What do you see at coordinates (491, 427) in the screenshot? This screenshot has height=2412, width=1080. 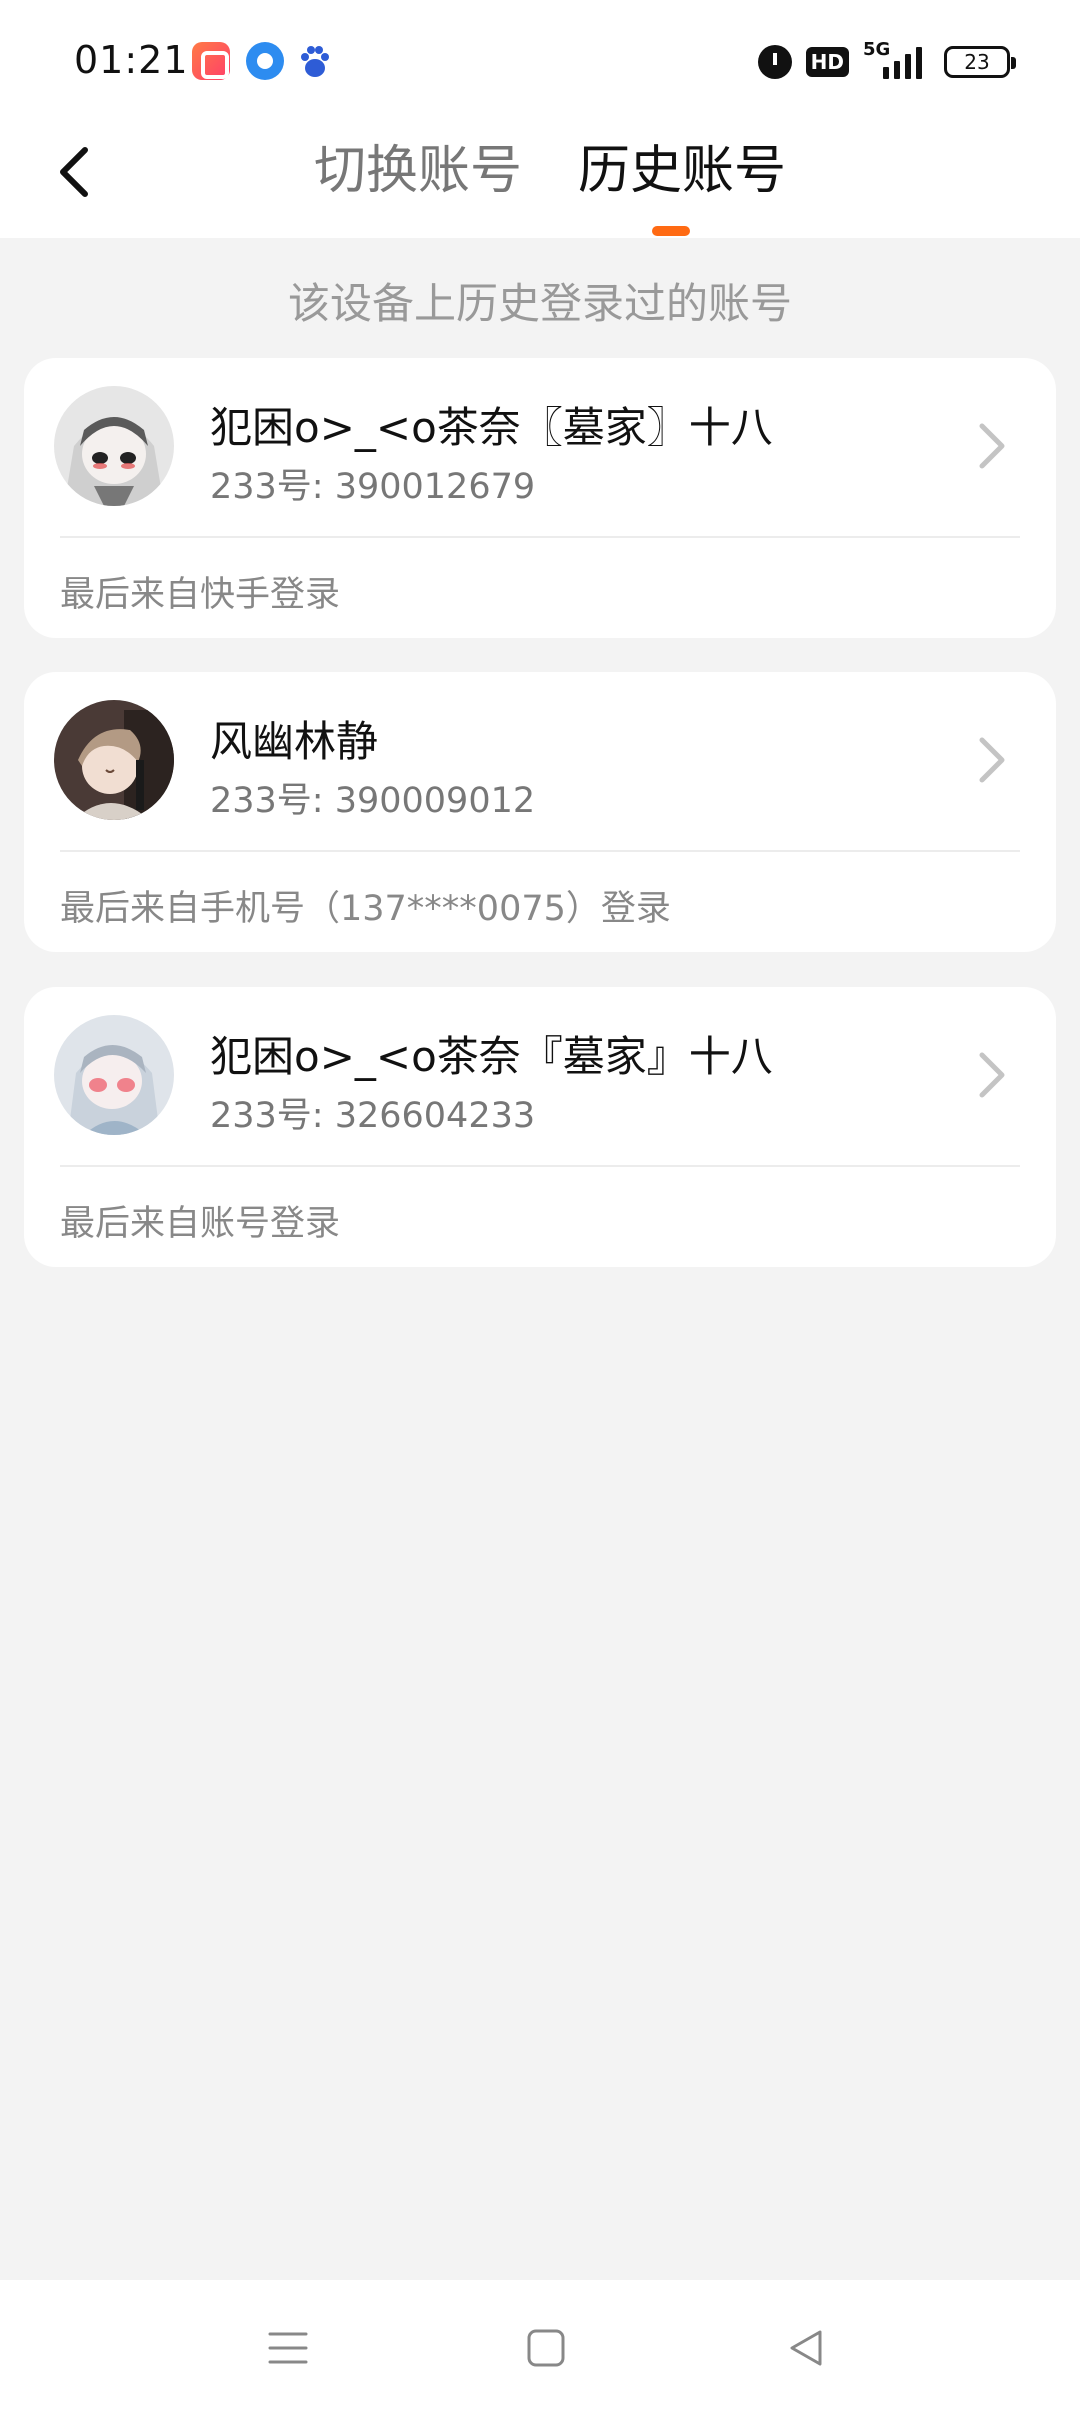 I see `account-name: 犯困o>_<o茶奈〖墓家〗十八` at bounding box center [491, 427].